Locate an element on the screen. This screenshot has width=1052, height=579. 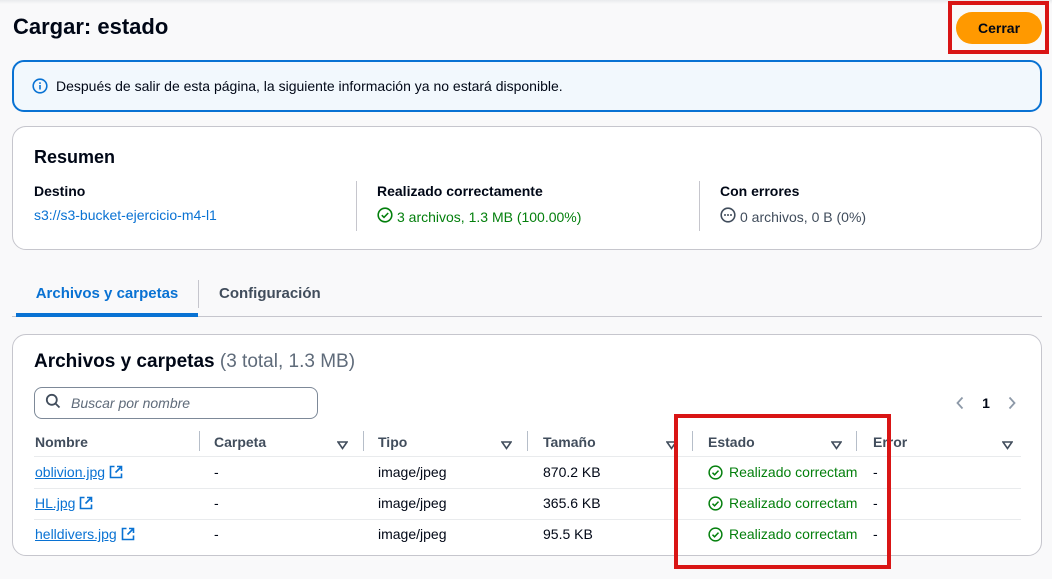
column-header-folder: Carpeta is located at coordinates (240, 442).